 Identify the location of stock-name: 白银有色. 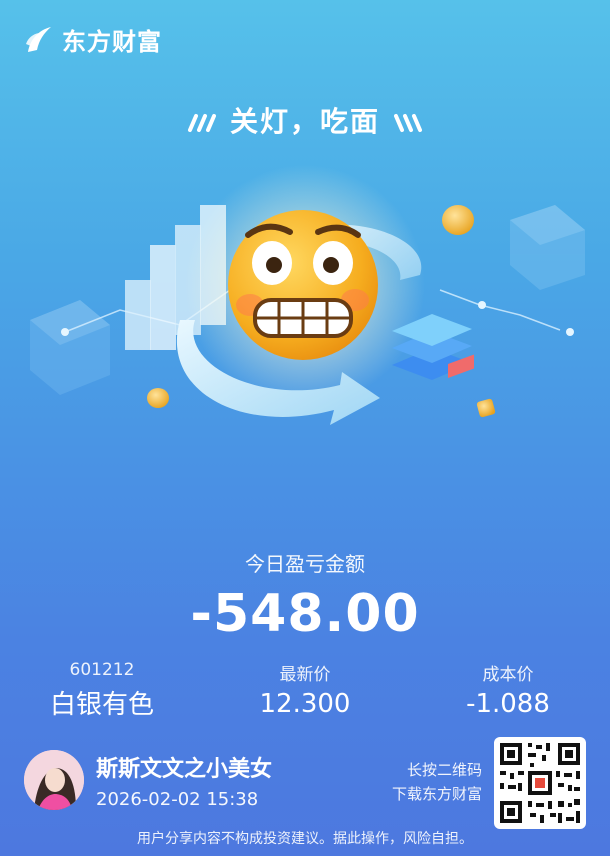
(101, 705).